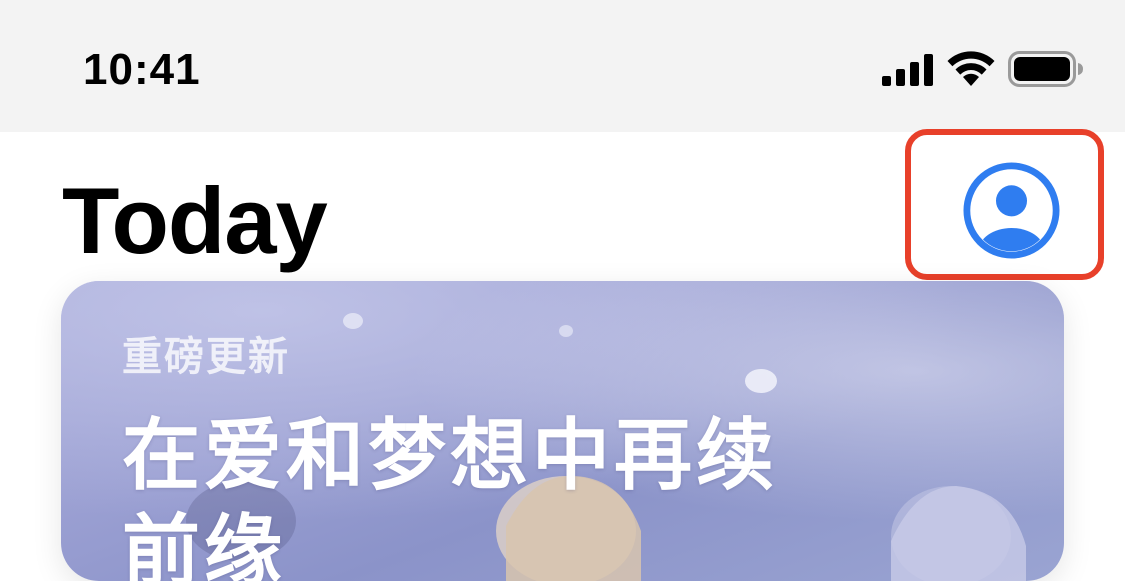 Image resolution: width=1125 pixels, height=581 pixels. I want to click on battery-icon, so click(1045, 69).